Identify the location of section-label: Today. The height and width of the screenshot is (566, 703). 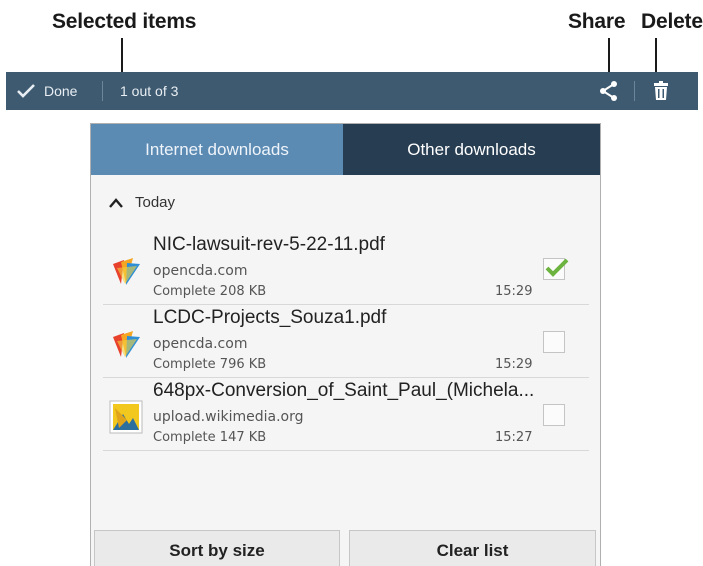
(155, 202).